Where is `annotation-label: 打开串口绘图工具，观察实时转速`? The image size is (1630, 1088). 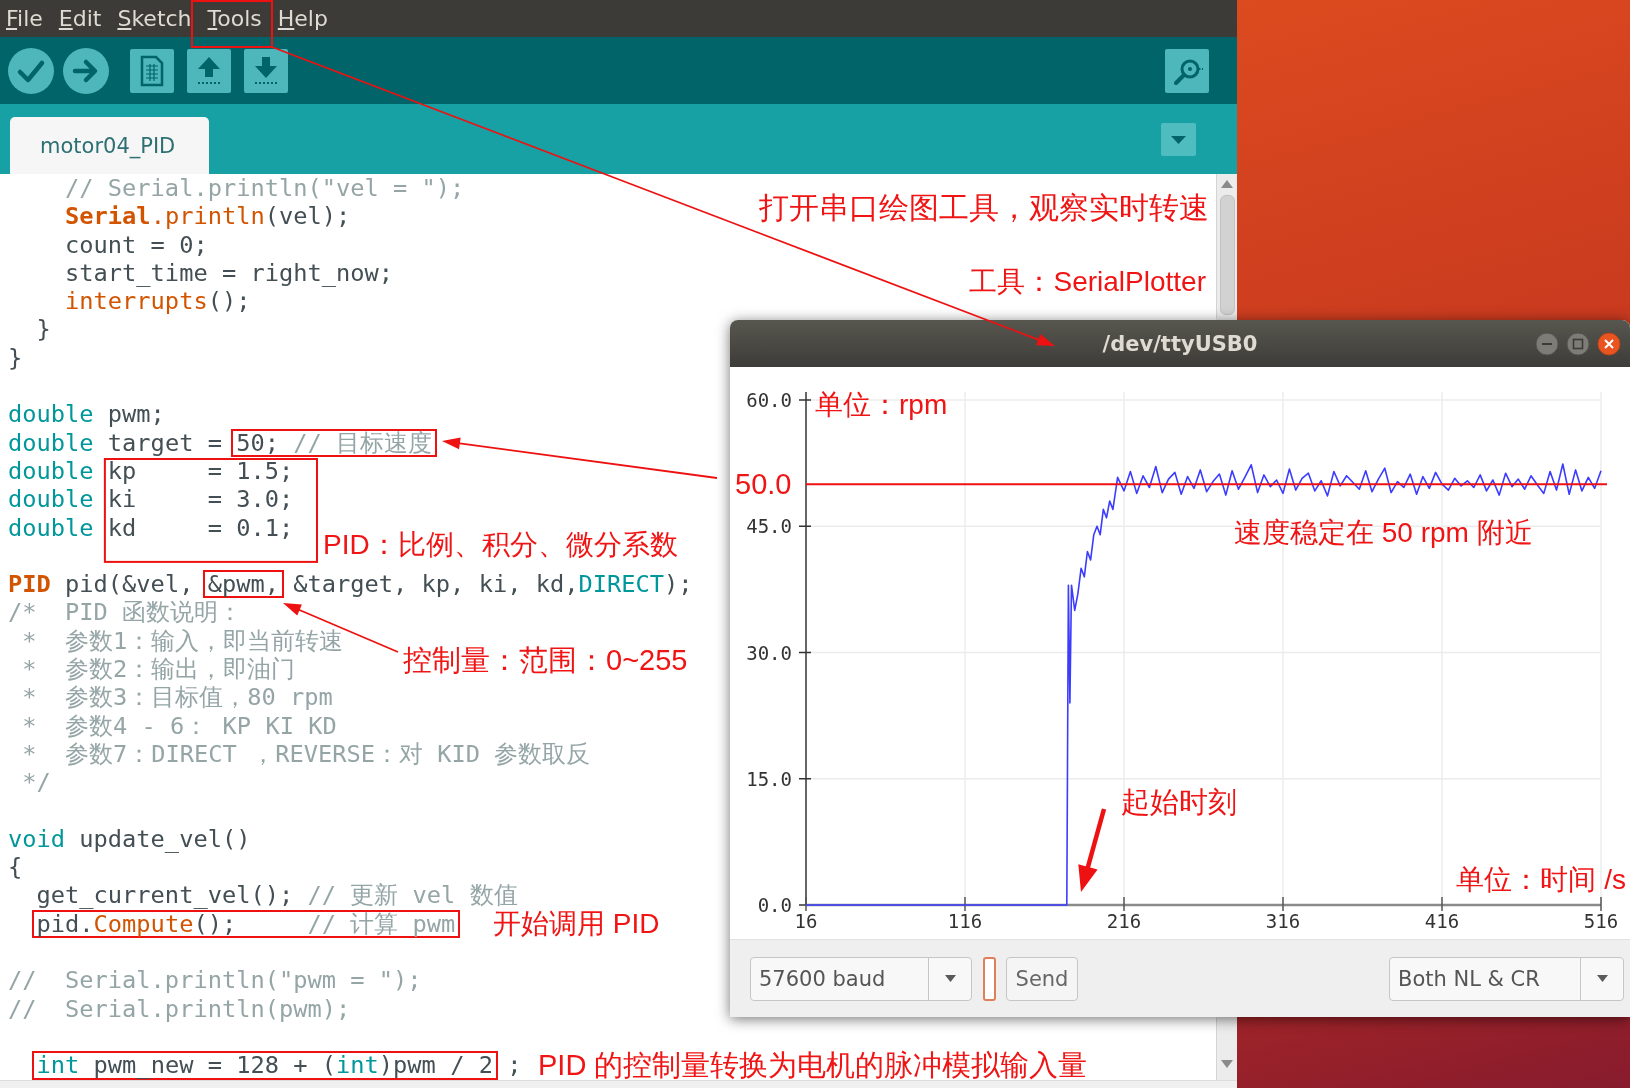
annotation-label: 打开串口绘图工具，观察实时转速 is located at coordinates (984, 208).